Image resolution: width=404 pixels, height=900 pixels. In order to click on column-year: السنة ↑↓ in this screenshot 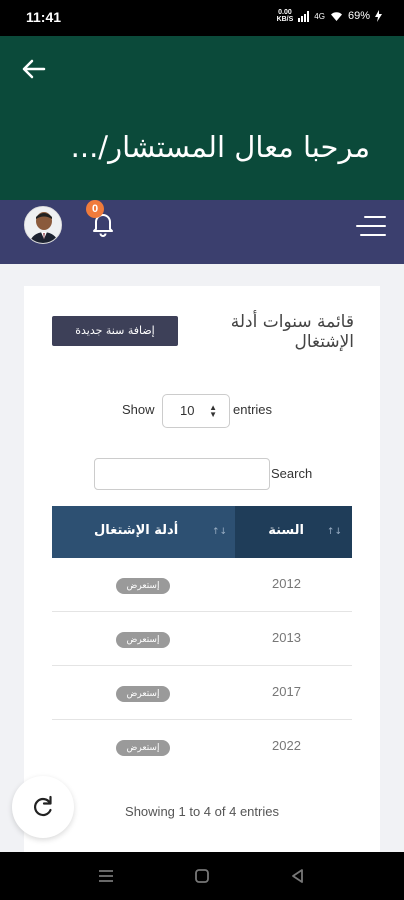, I will do `click(293, 532)`.